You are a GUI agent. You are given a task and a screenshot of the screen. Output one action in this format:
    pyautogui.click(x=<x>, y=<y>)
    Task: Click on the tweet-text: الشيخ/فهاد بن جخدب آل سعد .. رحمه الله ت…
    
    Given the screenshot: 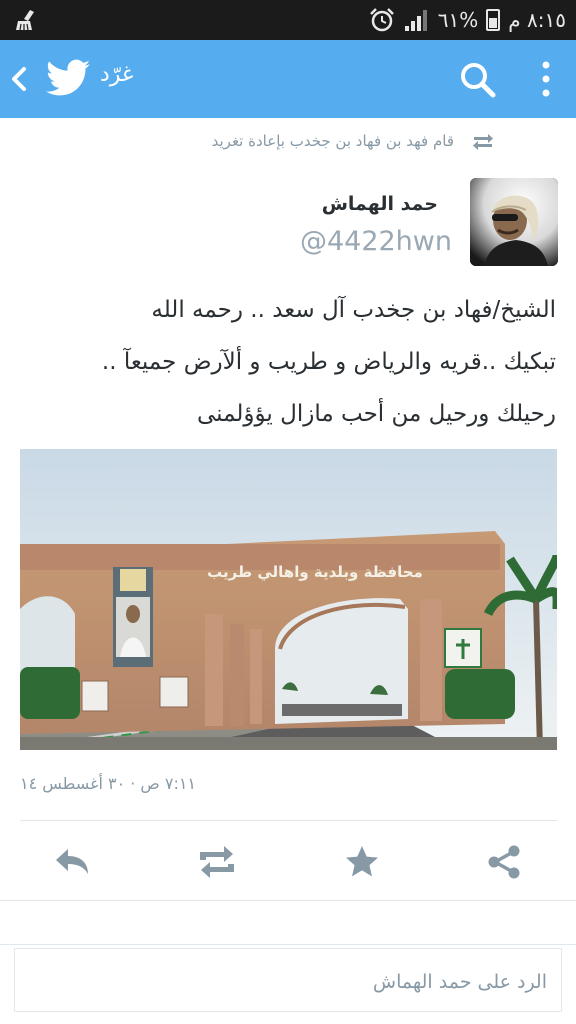 What is the action you would take?
    pyautogui.click(x=288, y=362)
    